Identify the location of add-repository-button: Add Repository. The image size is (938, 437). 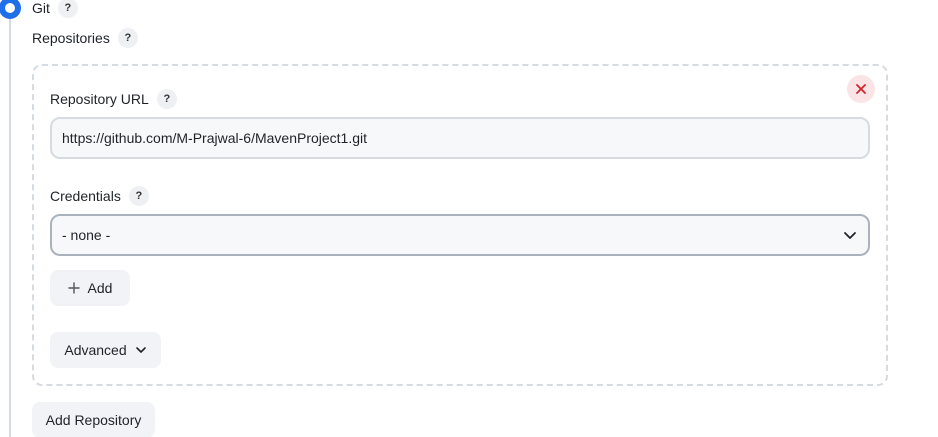
(93, 419).